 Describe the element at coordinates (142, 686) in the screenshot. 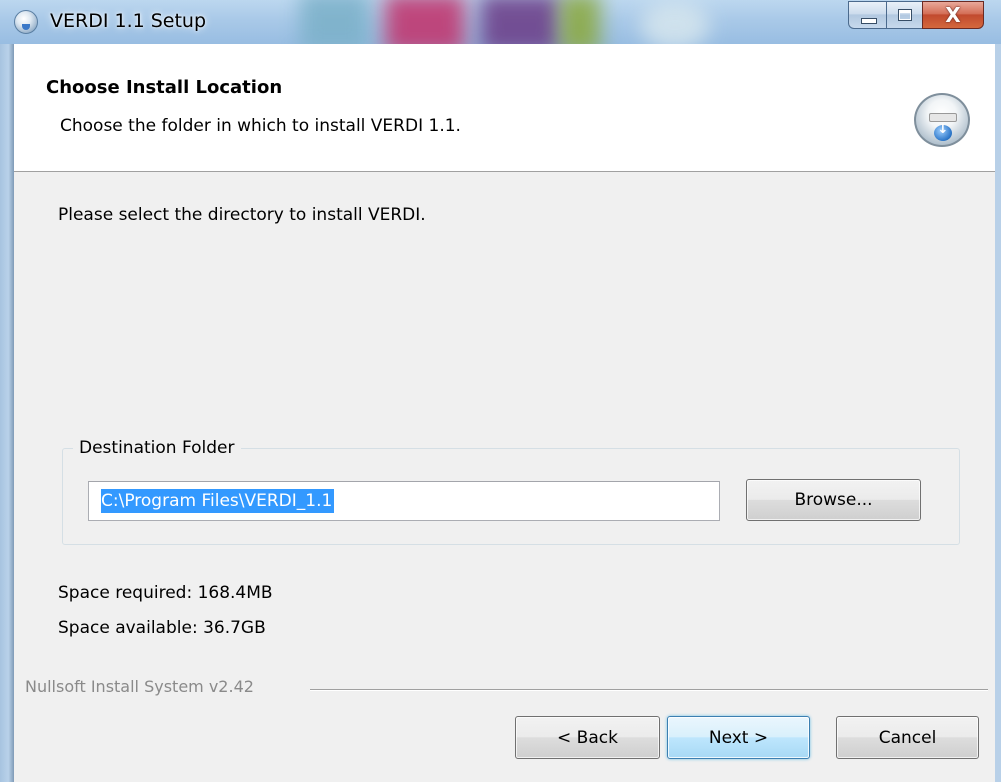

I see `installer-branding: Nullsoft Install System v2.42` at that location.